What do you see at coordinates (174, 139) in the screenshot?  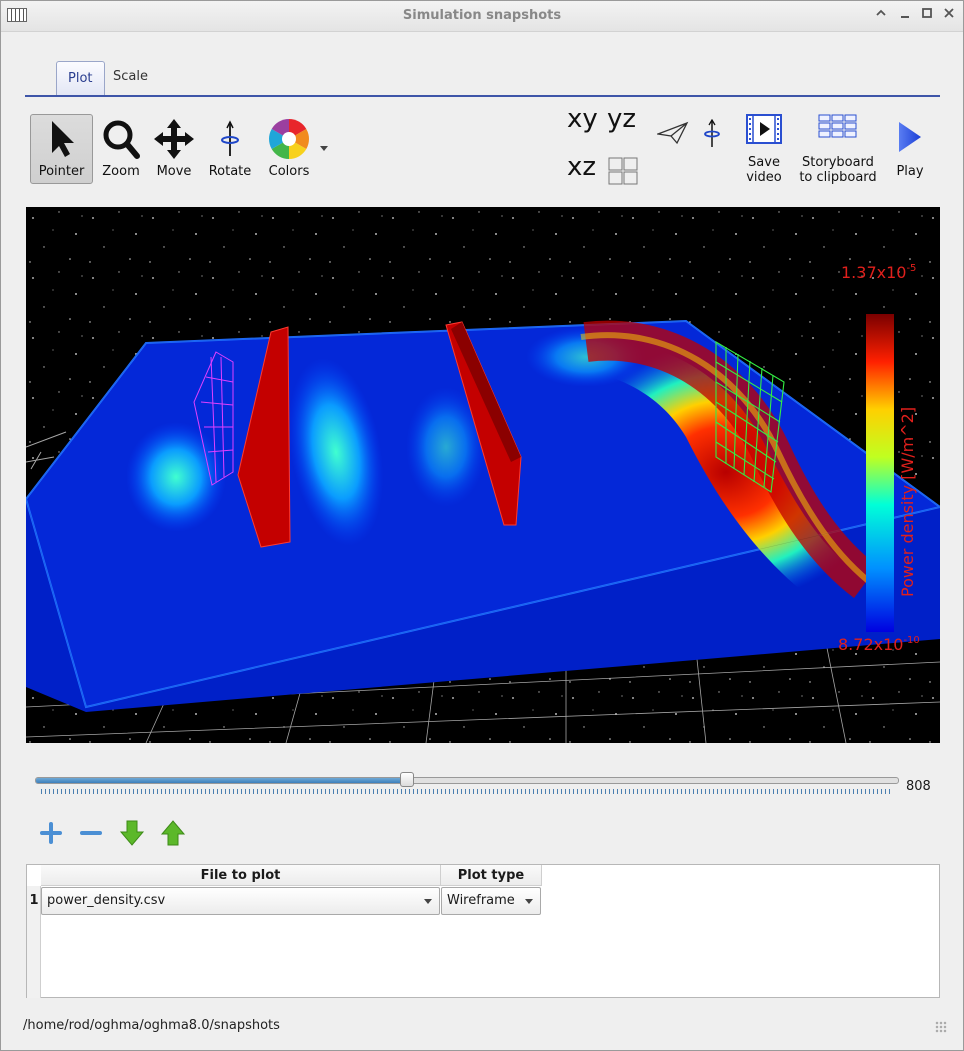 I see `move-arrows-icon` at bounding box center [174, 139].